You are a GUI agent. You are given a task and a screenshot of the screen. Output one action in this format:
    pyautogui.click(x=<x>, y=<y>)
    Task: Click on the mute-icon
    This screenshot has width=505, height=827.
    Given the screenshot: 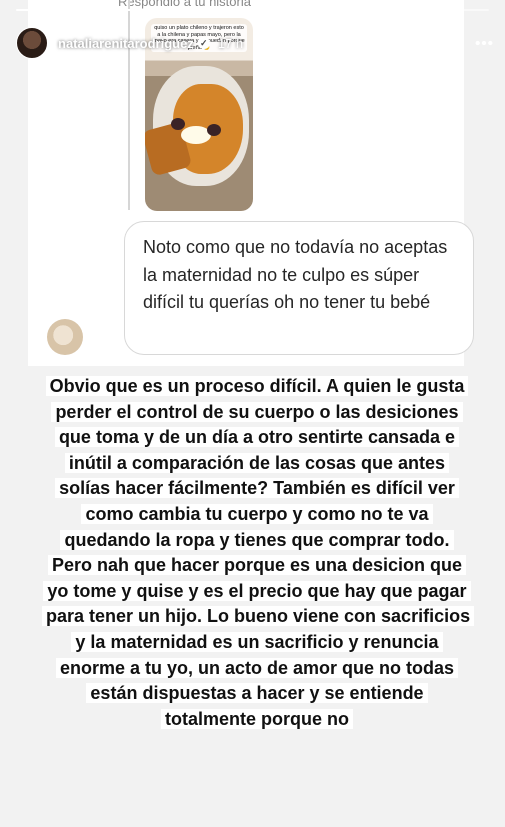 What is the action you would take?
    pyautogui.click(x=448, y=43)
    